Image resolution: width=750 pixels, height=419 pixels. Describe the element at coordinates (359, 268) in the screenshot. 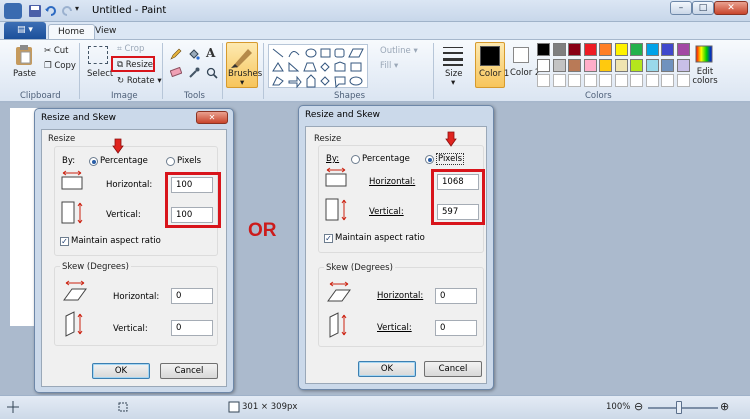

I see `skew-section-label: Skew (Degrees)` at that location.